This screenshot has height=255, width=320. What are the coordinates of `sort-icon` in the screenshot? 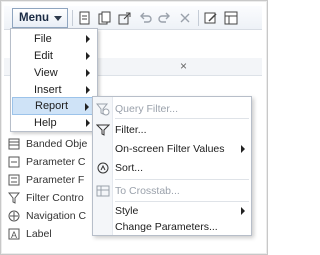 It's located at (103, 168).